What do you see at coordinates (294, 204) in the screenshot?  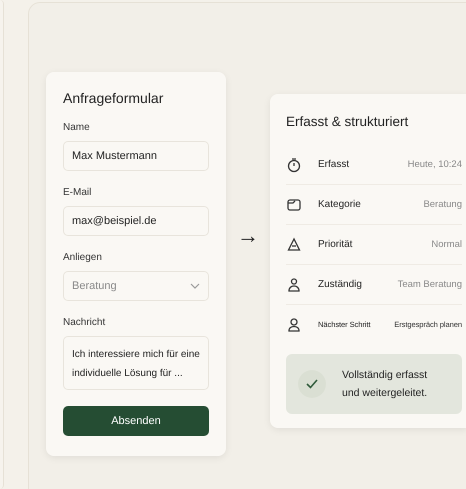 I see `folder-icon` at bounding box center [294, 204].